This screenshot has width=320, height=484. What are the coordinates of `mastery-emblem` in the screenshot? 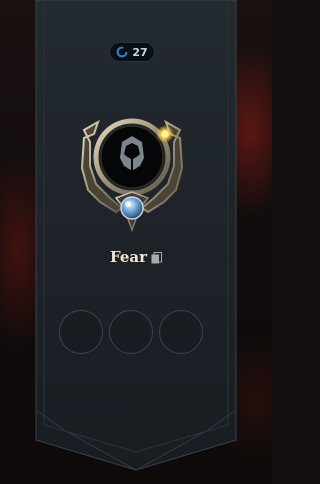 It's located at (132, 172).